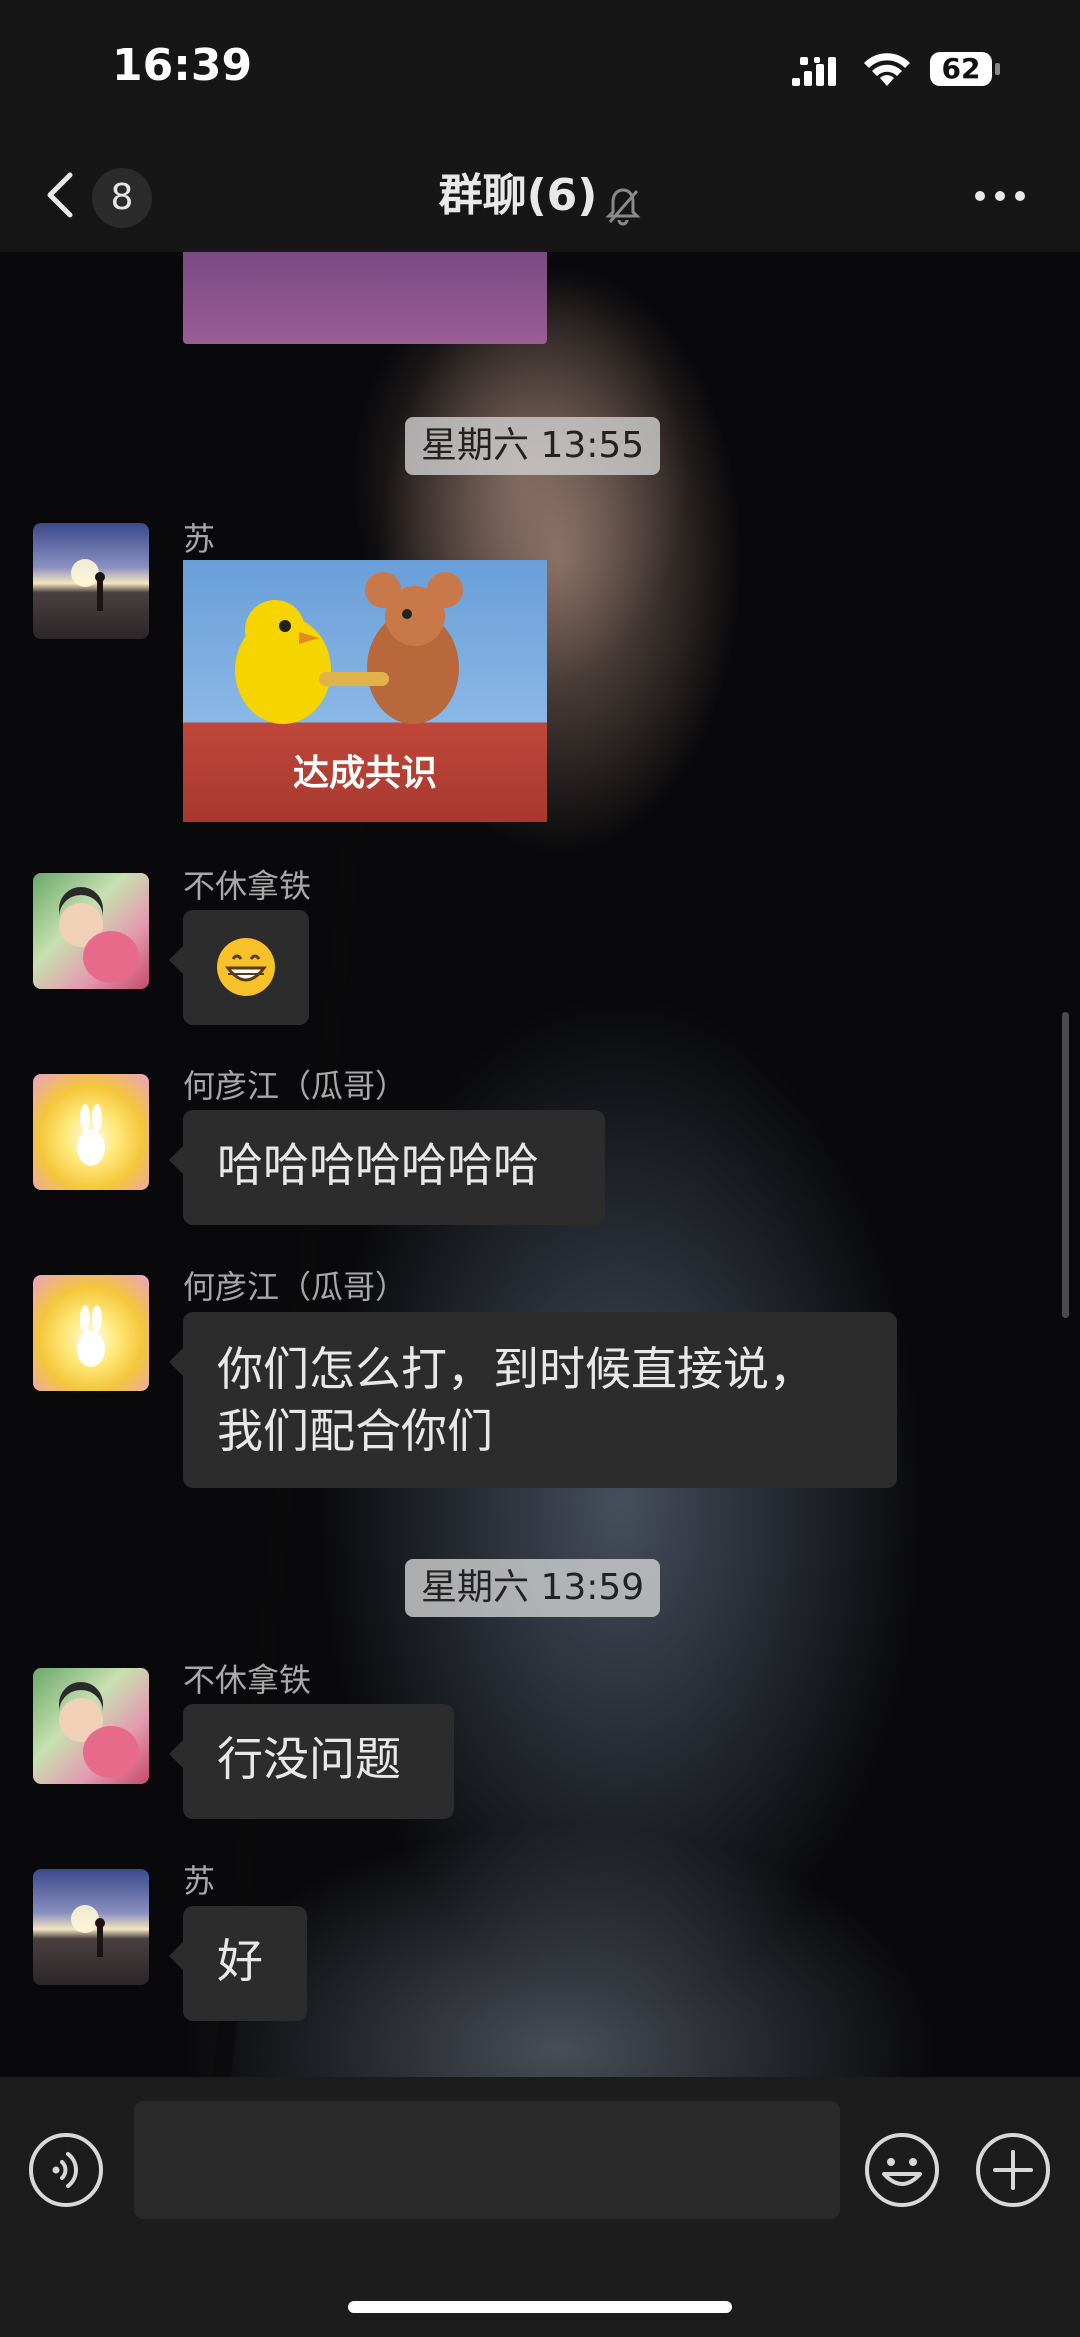  What do you see at coordinates (516, 1369) in the screenshot?
I see `message-text-line: 你们怎么打，到时候直接说，` at bounding box center [516, 1369].